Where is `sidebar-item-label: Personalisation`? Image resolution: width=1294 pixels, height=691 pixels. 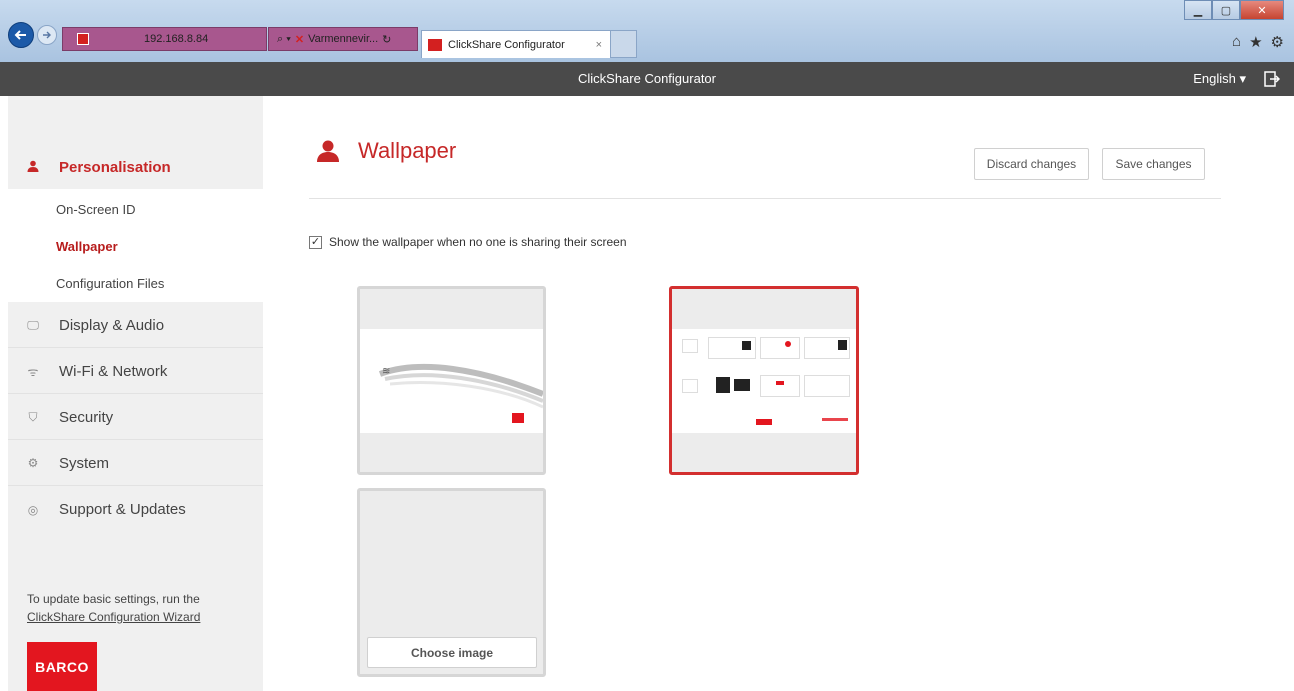 sidebar-item-label: Personalisation is located at coordinates (115, 167).